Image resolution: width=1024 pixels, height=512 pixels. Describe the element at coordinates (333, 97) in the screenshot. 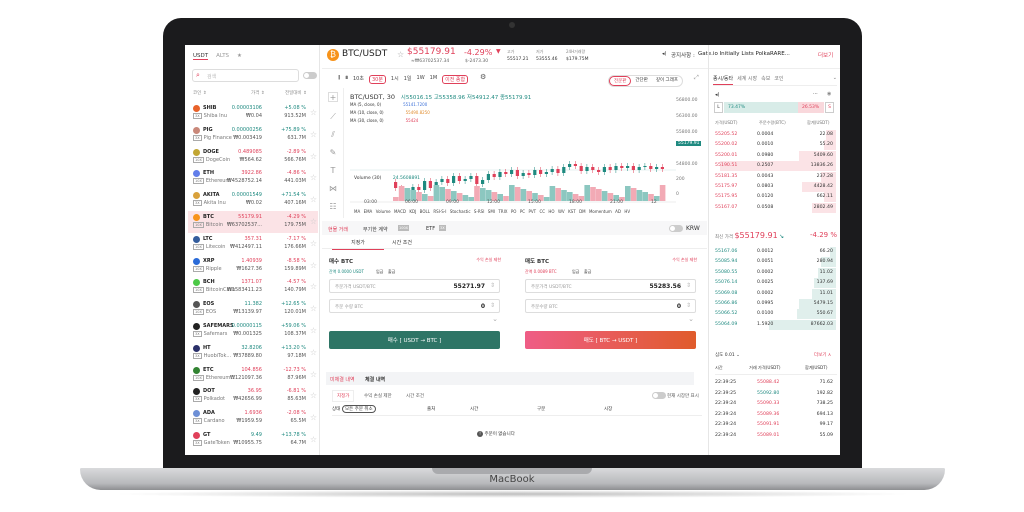

I see `crosshair-icon: +` at that location.